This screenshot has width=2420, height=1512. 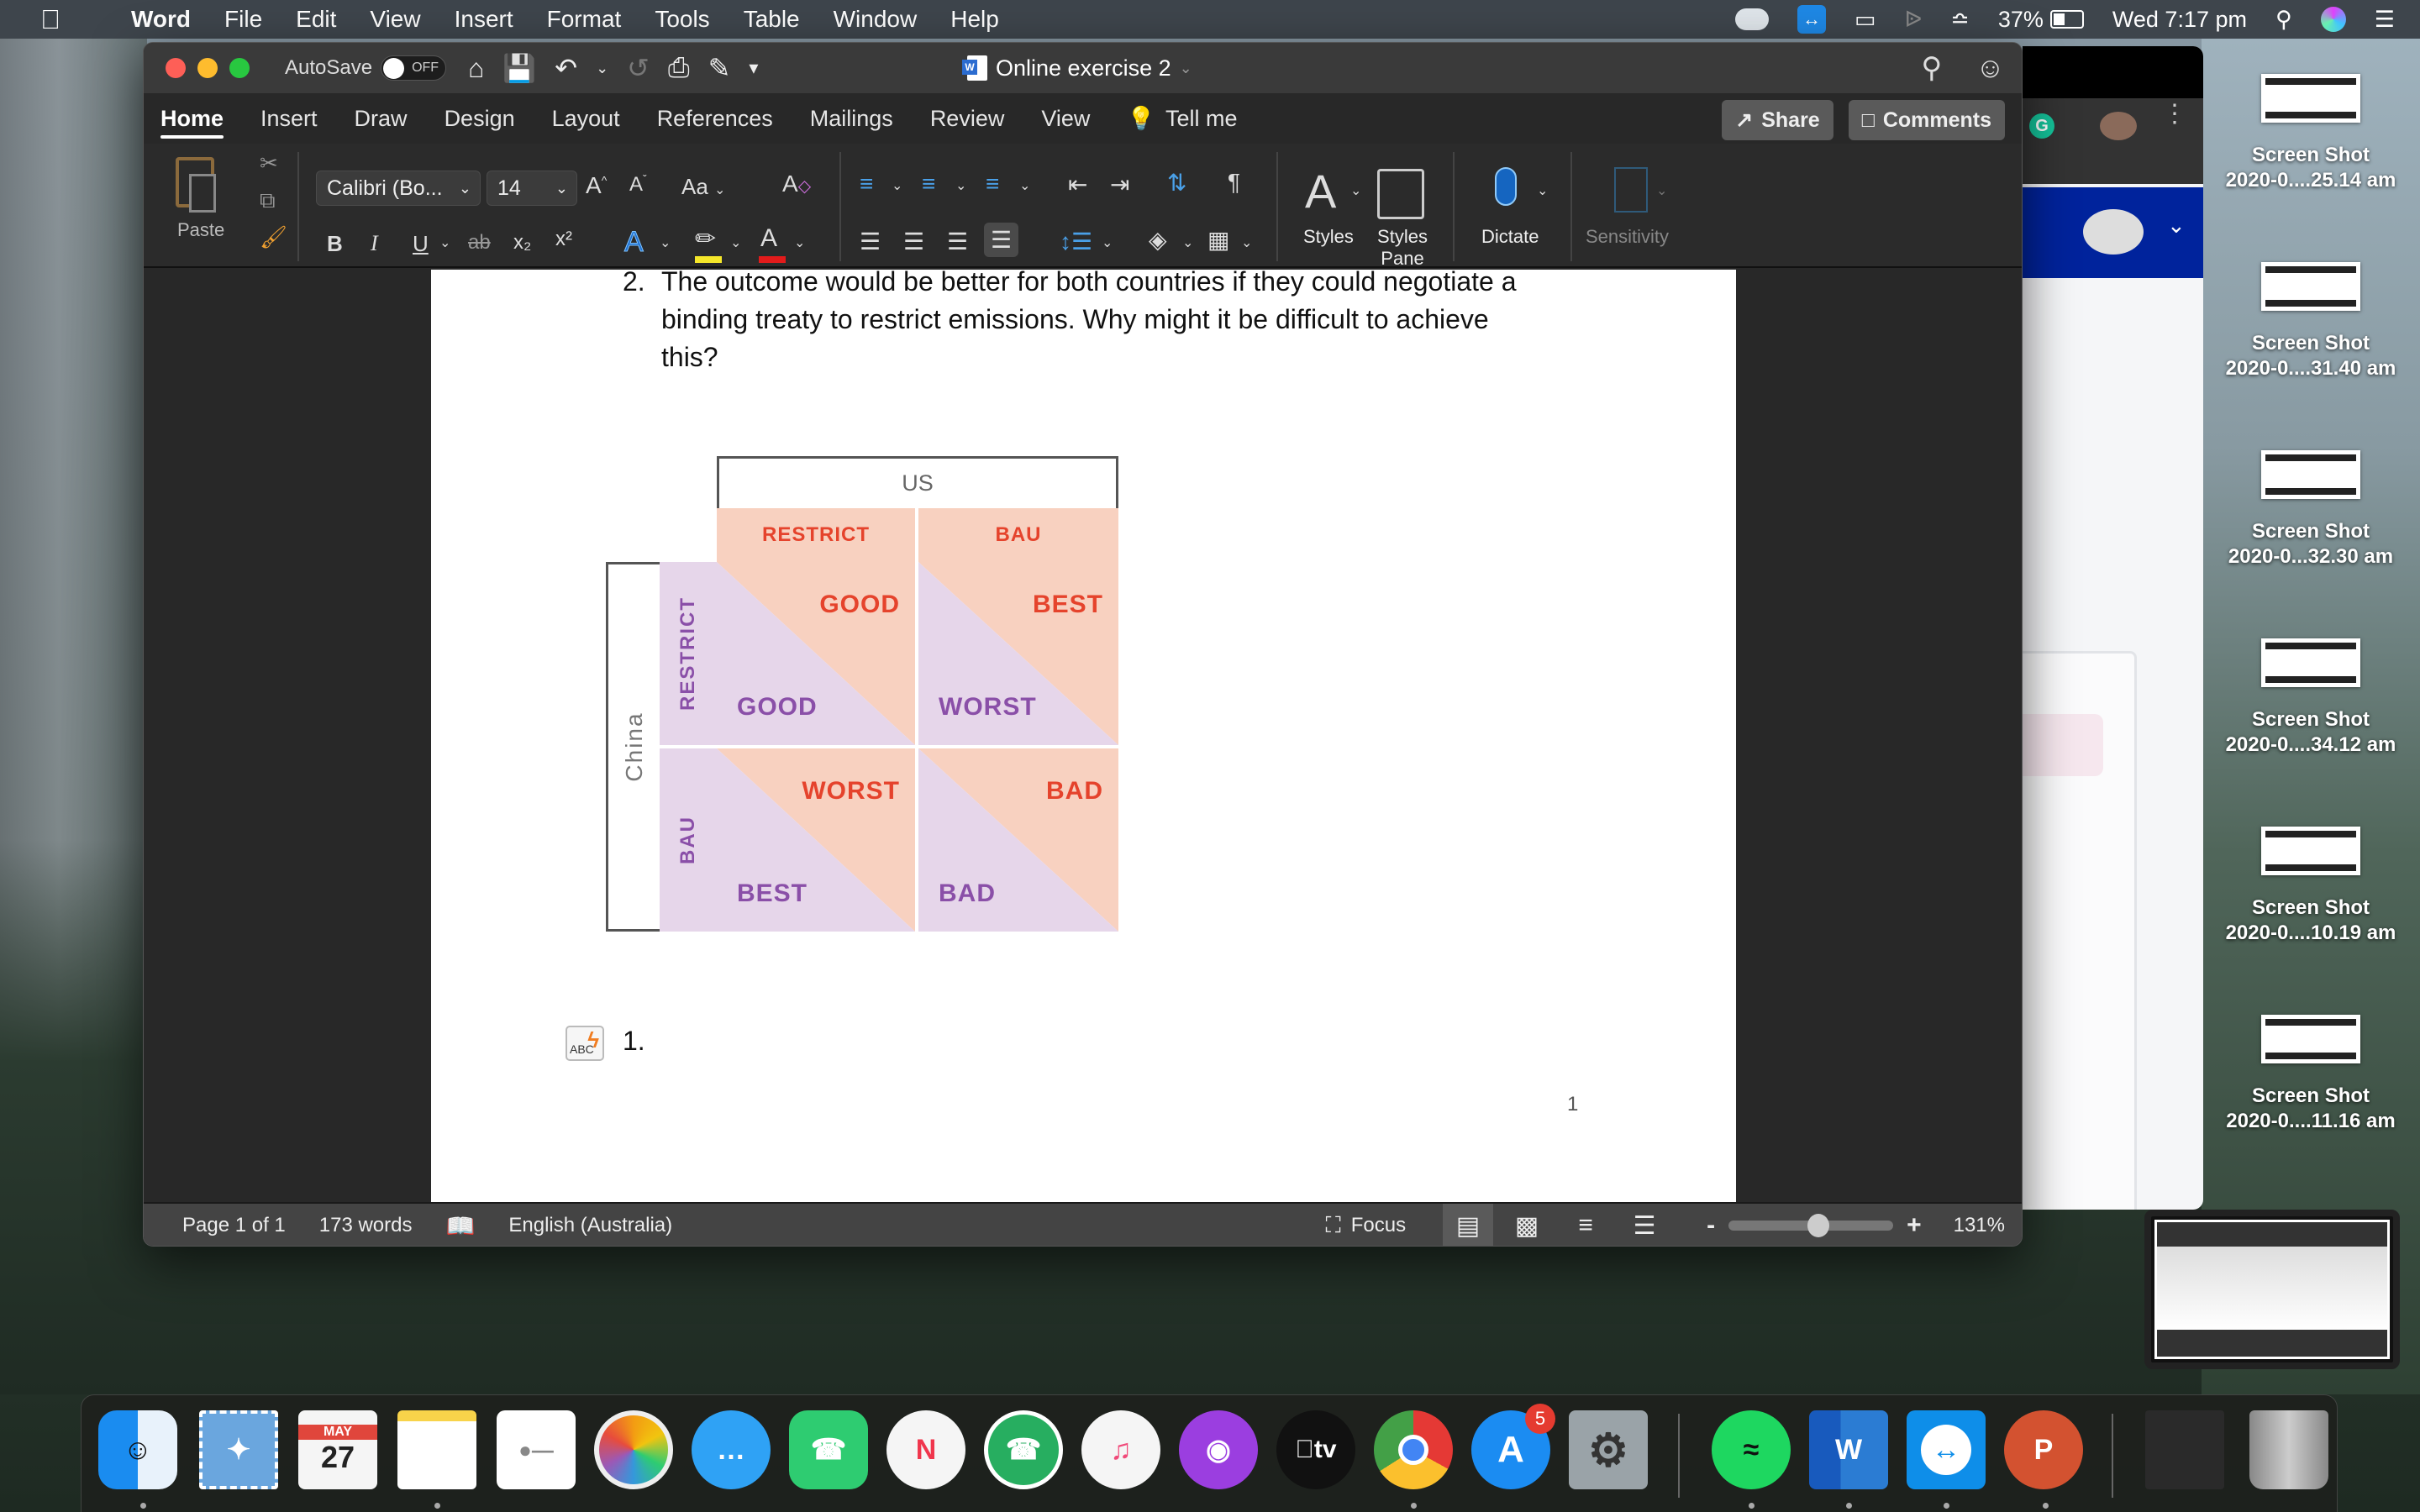 I want to click on numbering-dropdown-icon: ⌄, so click(x=961, y=185).